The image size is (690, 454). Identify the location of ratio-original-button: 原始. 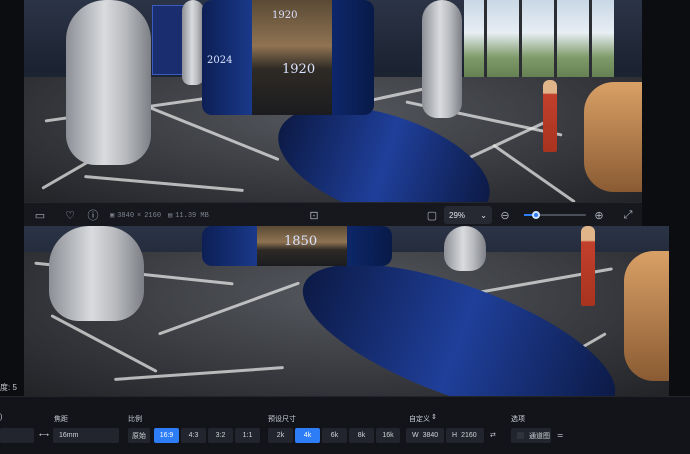
(139, 435).